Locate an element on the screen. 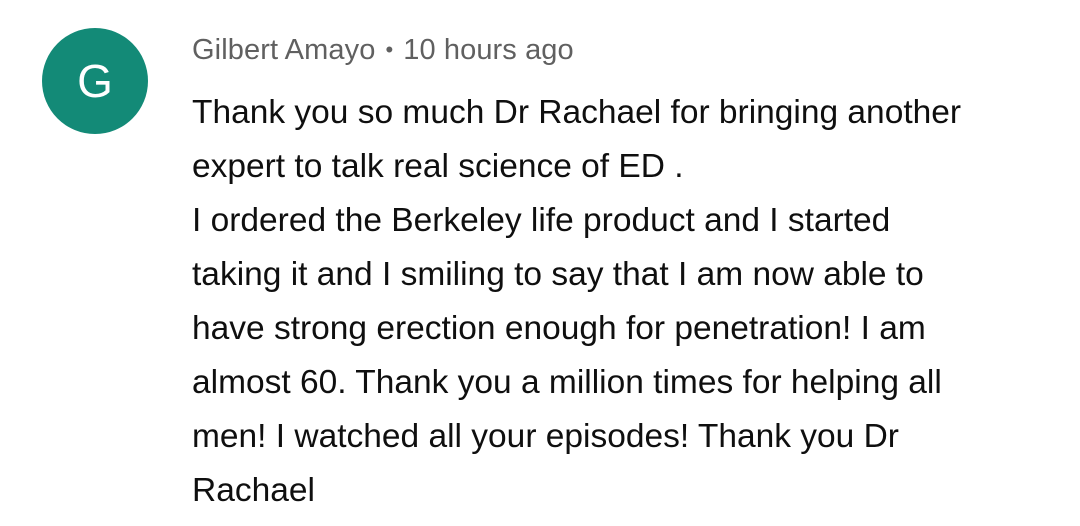  avatar: G is located at coordinates (95, 81).